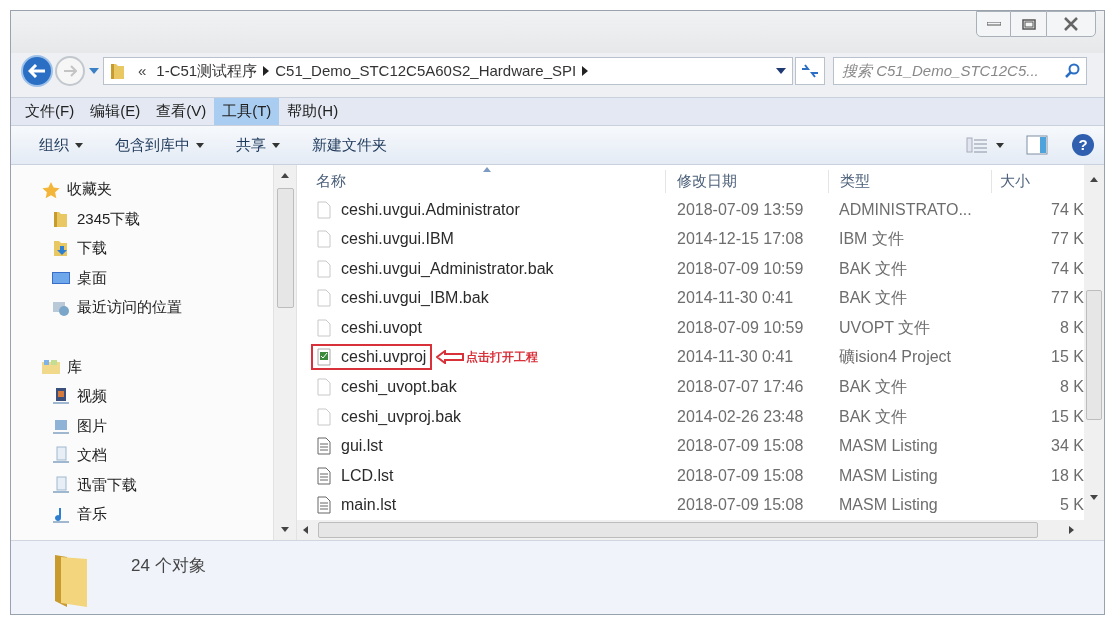 This screenshot has height=617, width=1105. Describe the element at coordinates (1067, 239) in the screenshot. I see `size-cell-text: 77 K` at that location.